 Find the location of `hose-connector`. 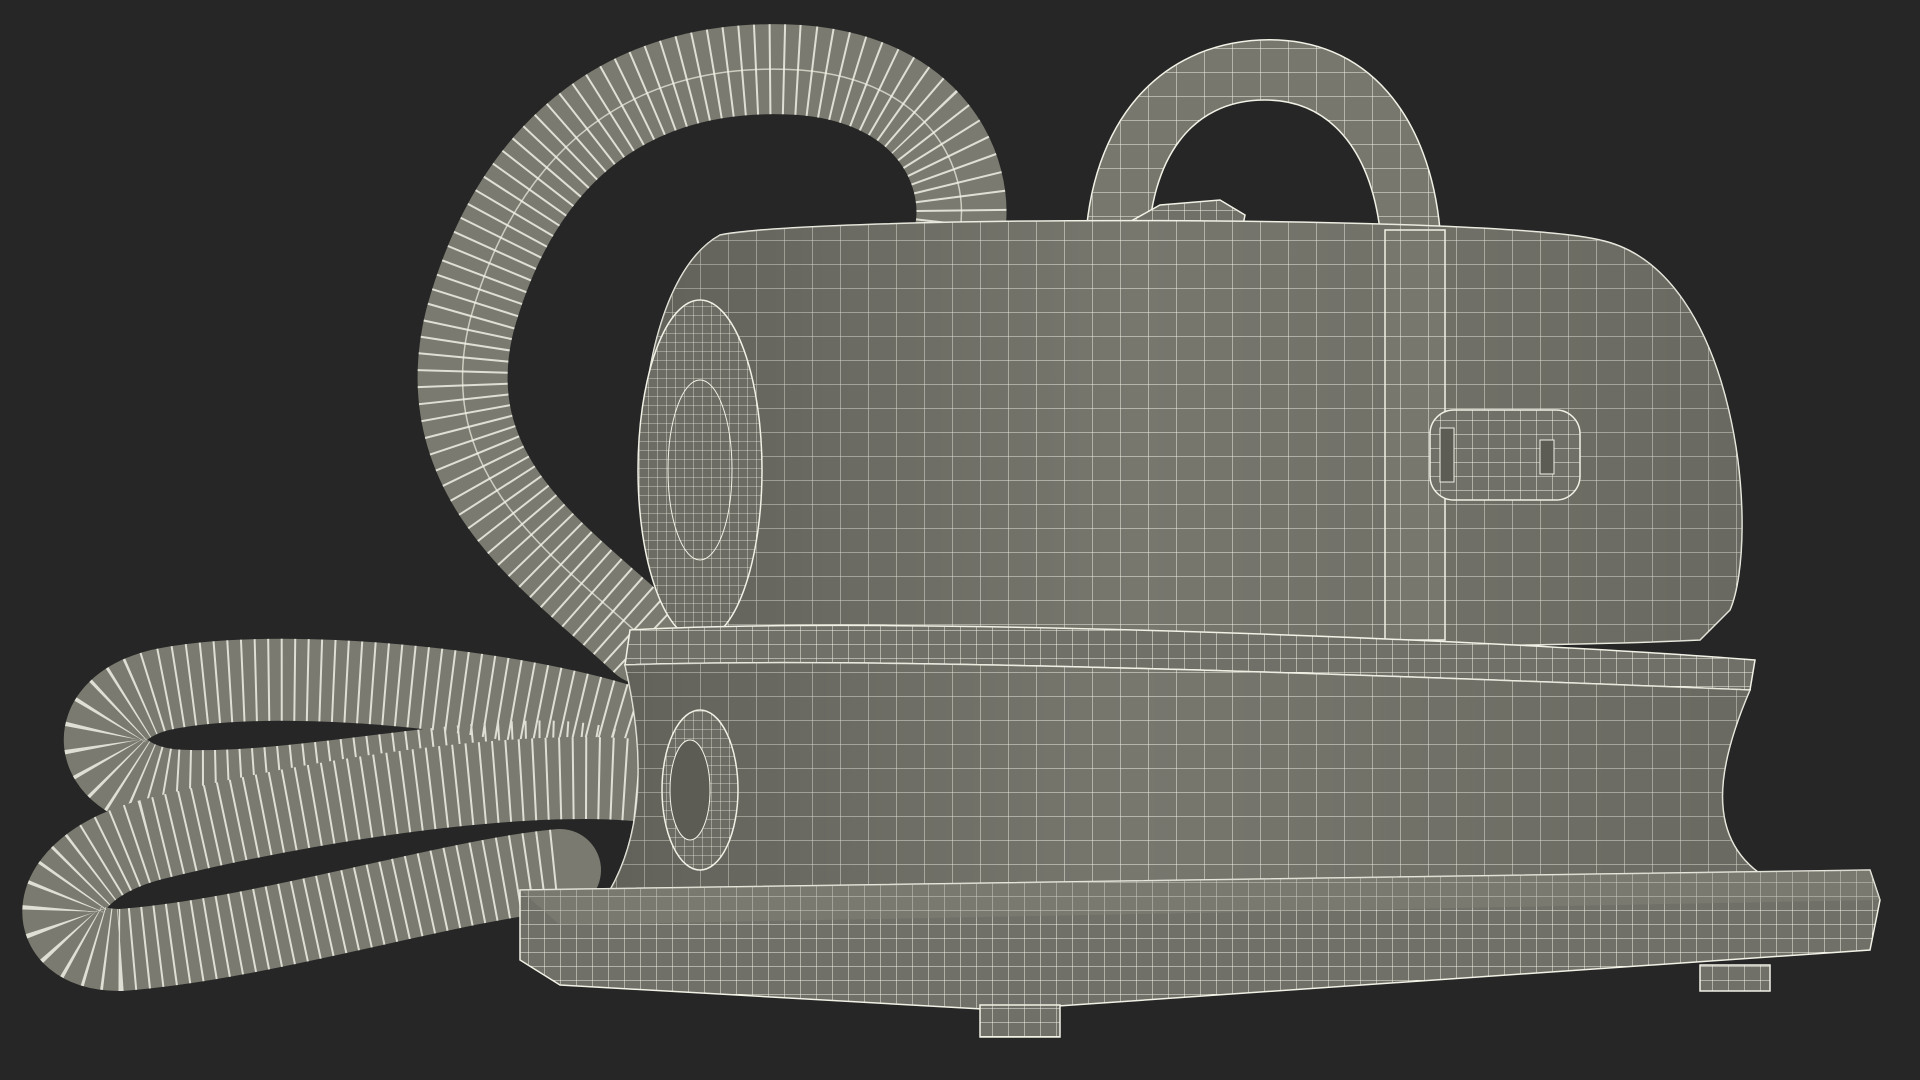

hose-connector is located at coordinates (700, 790).